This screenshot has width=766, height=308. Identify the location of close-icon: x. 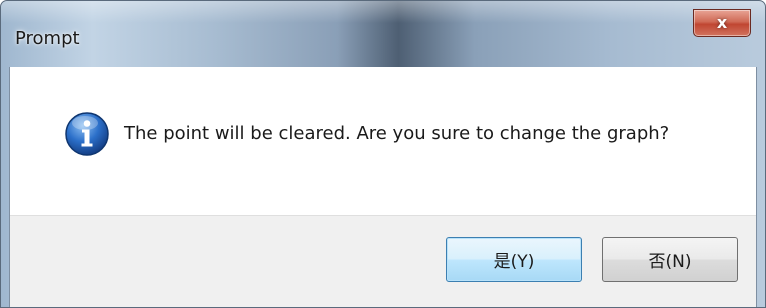
(722, 22).